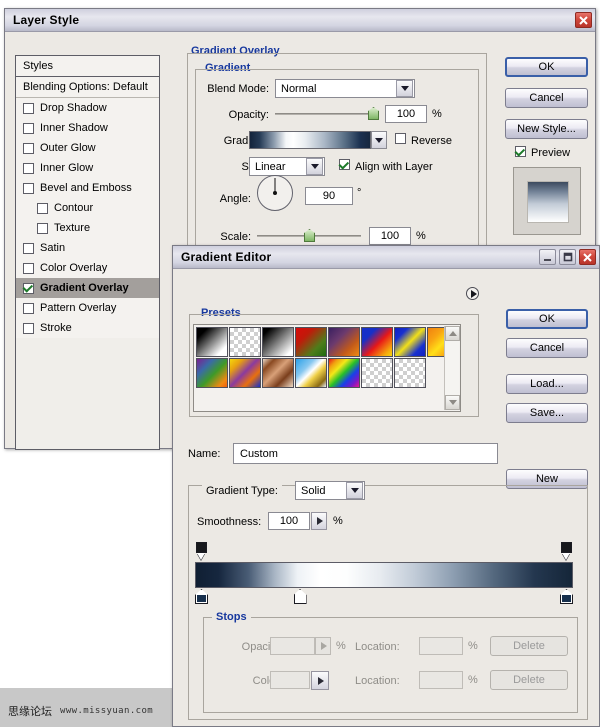  I want to click on presets-scrollbar, so click(452, 368).